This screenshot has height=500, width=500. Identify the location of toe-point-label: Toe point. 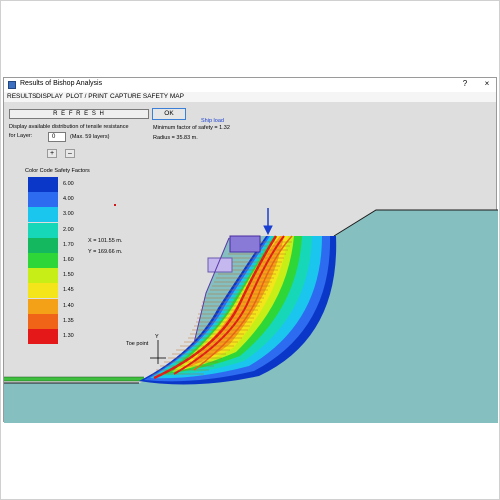
(137, 344).